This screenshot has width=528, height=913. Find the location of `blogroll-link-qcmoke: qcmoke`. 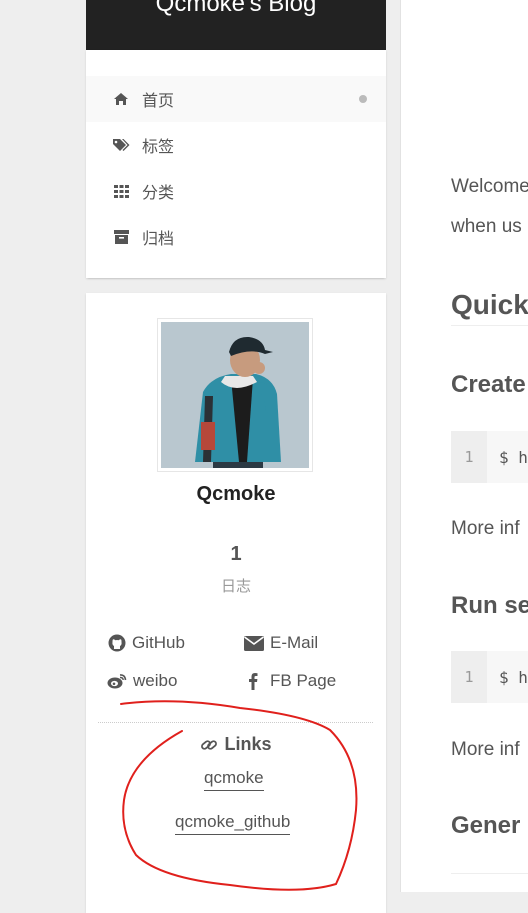

blogroll-link-qcmoke: qcmoke is located at coordinates (234, 779).